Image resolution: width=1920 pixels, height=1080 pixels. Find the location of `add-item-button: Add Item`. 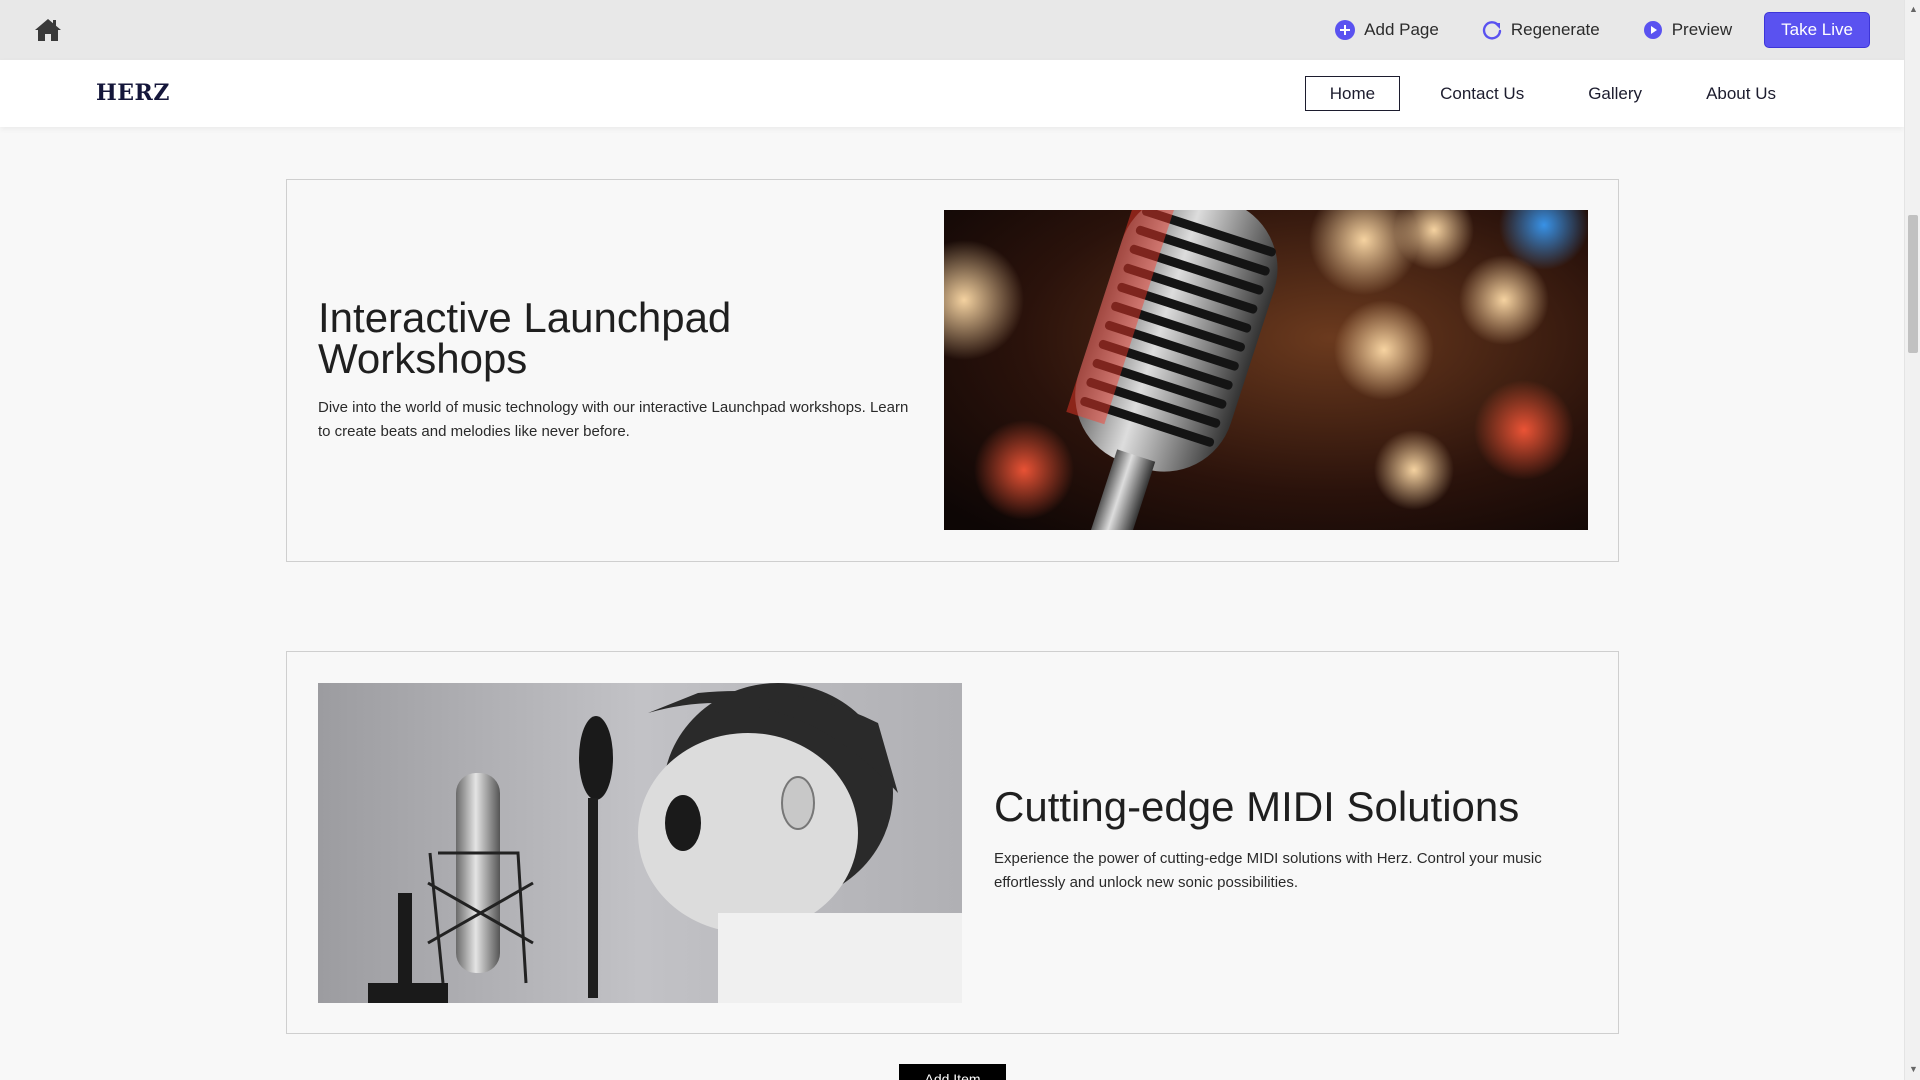

add-item-button: Add Item is located at coordinates (952, 1072).